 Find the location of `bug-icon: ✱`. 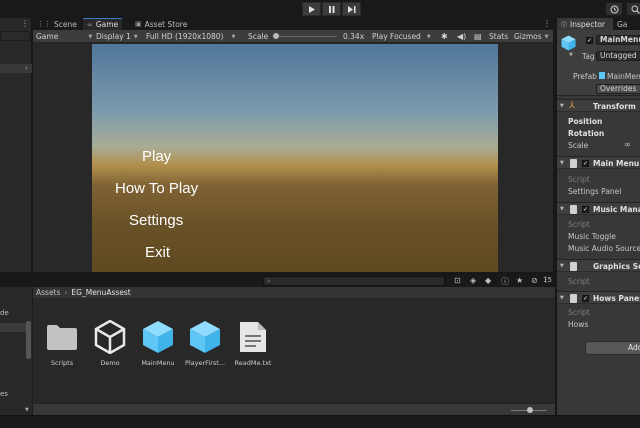

bug-icon: ✱ is located at coordinates (444, 36).